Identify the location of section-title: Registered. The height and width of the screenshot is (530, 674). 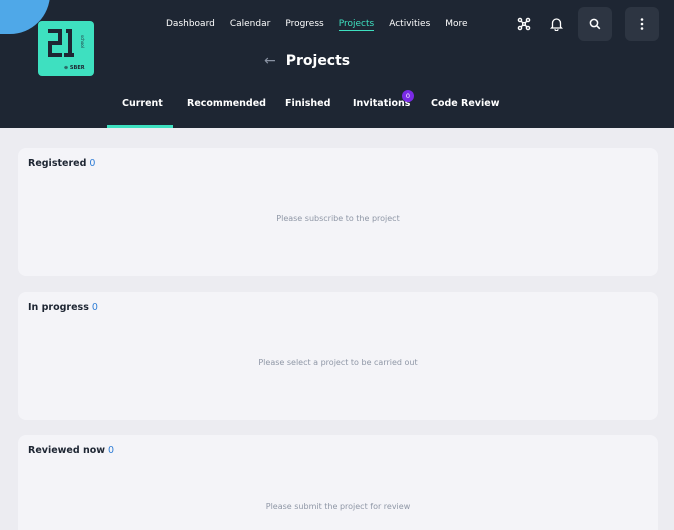
(57, 163).